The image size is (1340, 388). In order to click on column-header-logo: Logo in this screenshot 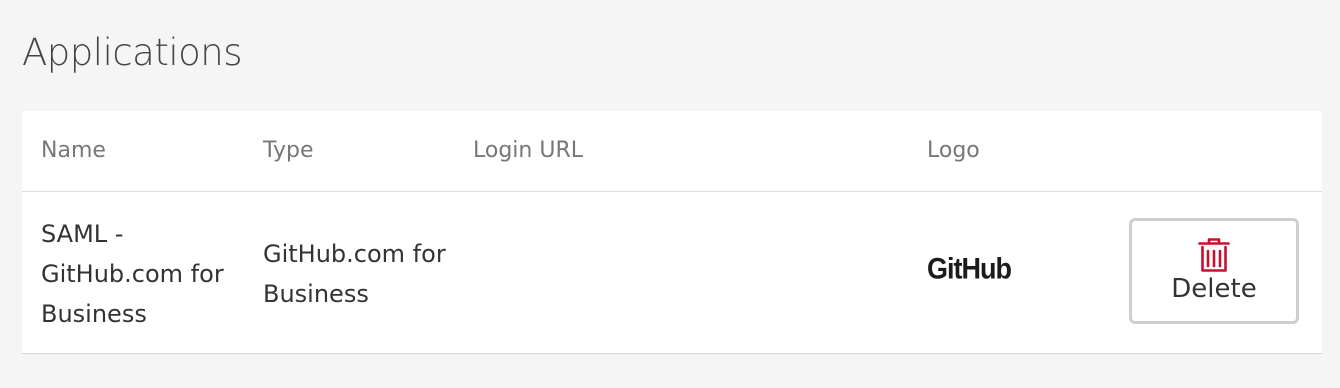, I will do `click(953, 150)`.